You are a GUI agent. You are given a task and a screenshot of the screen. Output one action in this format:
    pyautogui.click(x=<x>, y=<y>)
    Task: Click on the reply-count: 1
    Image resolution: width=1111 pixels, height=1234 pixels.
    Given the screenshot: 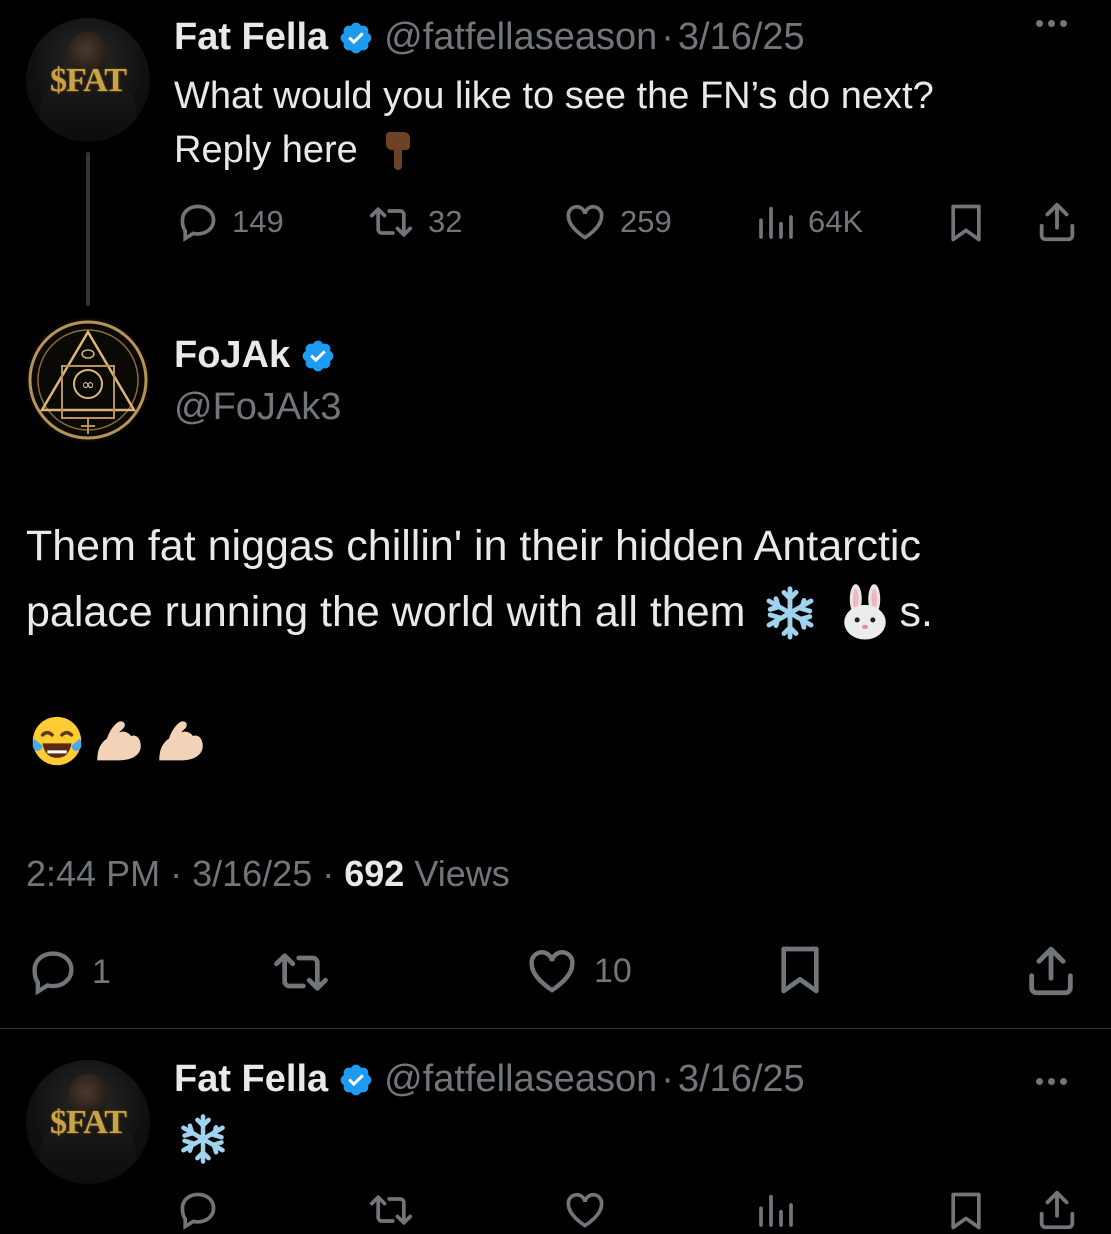 What is the action you would take?
    pyautogui.click(x=101, y=971)
    